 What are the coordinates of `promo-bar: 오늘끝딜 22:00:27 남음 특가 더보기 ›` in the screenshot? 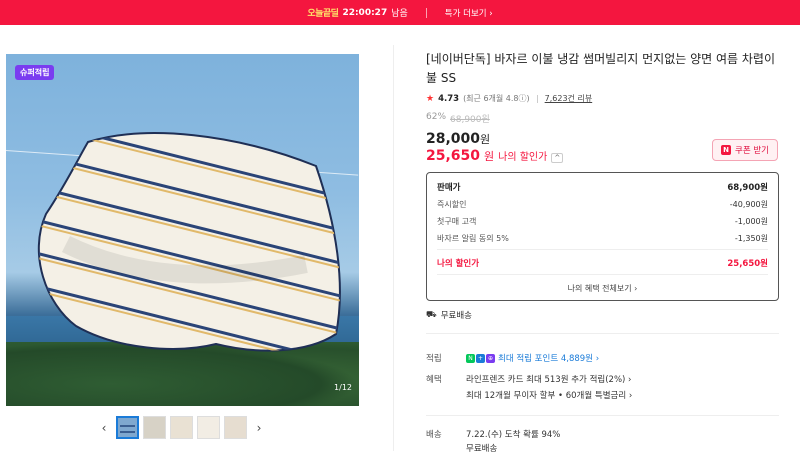 It's located at (400, 12).